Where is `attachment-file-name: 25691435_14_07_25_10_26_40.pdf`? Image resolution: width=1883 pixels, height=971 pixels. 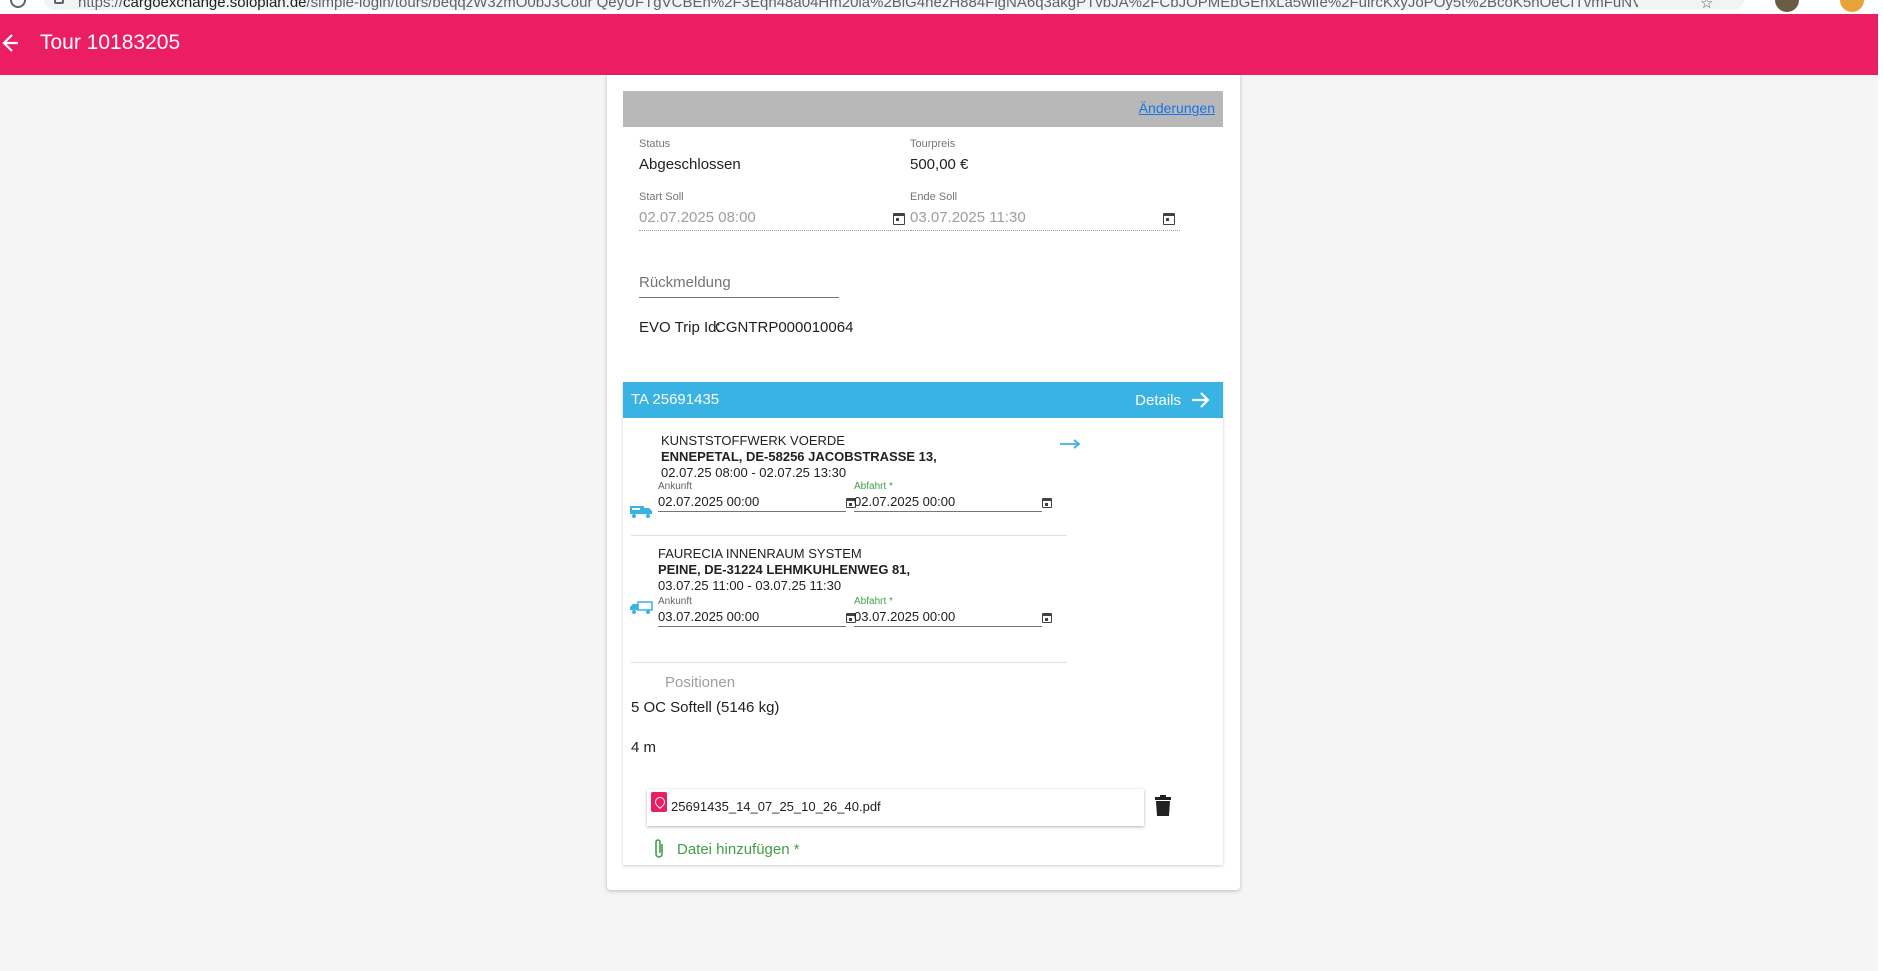
attachment-file-name: 25691435_14_07_25_10_26_40.pdf is located at coordinates (776, 806).